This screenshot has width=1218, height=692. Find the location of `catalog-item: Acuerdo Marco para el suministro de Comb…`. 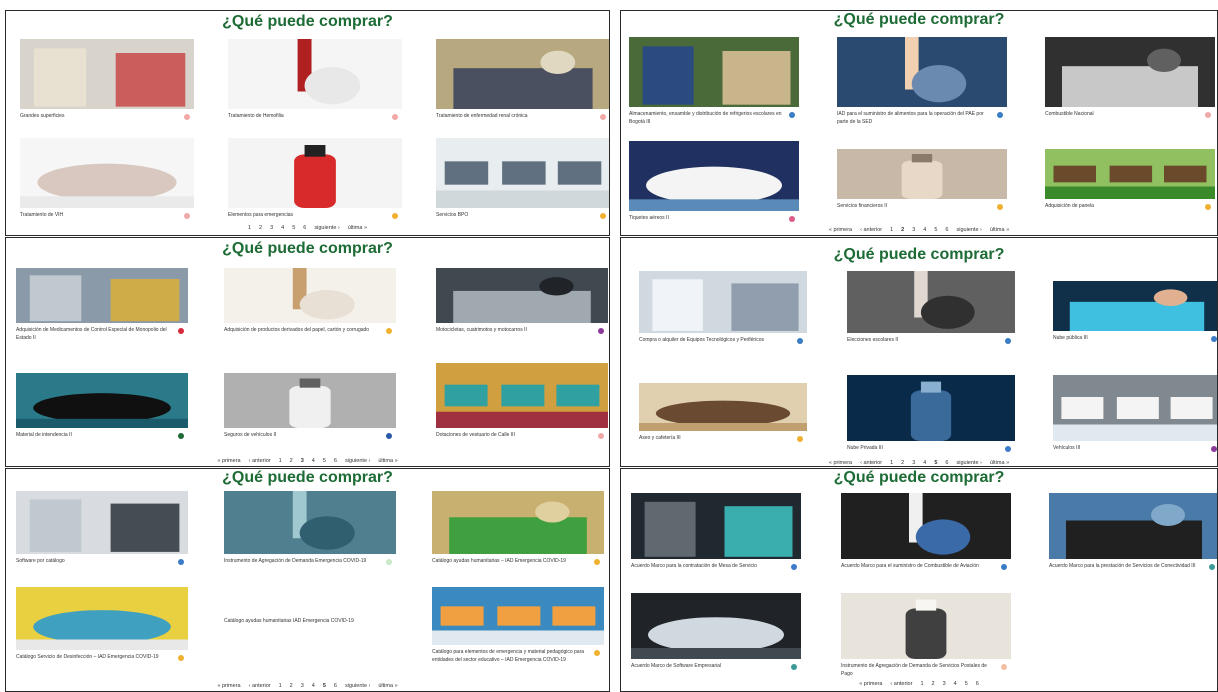

catalog-item: Acuerdo Marco para el suministro de Comb… is located at coordinates (926, 531).